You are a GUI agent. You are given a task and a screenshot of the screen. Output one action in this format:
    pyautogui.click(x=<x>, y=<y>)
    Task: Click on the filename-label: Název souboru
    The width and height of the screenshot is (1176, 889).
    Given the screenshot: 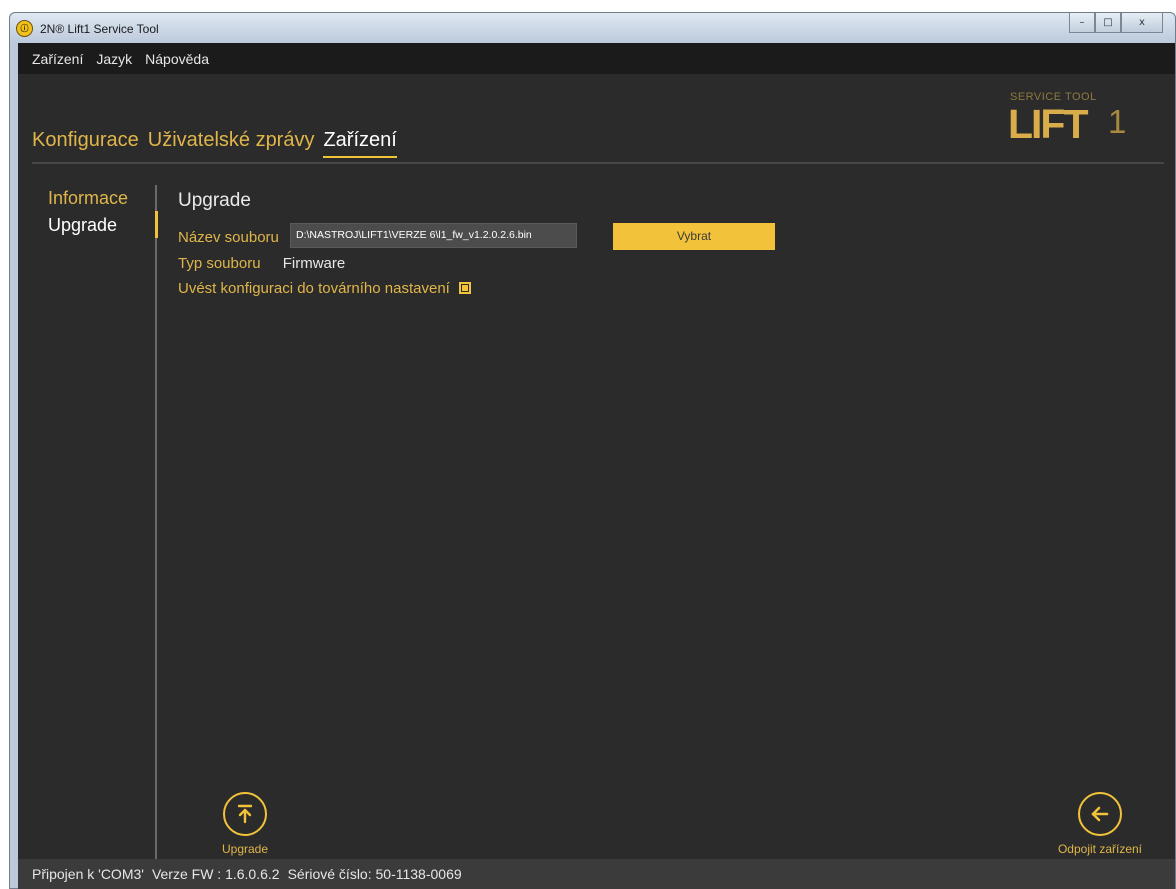 What is the action you would take?
    pyautogui.click(x=228, y=237)
    